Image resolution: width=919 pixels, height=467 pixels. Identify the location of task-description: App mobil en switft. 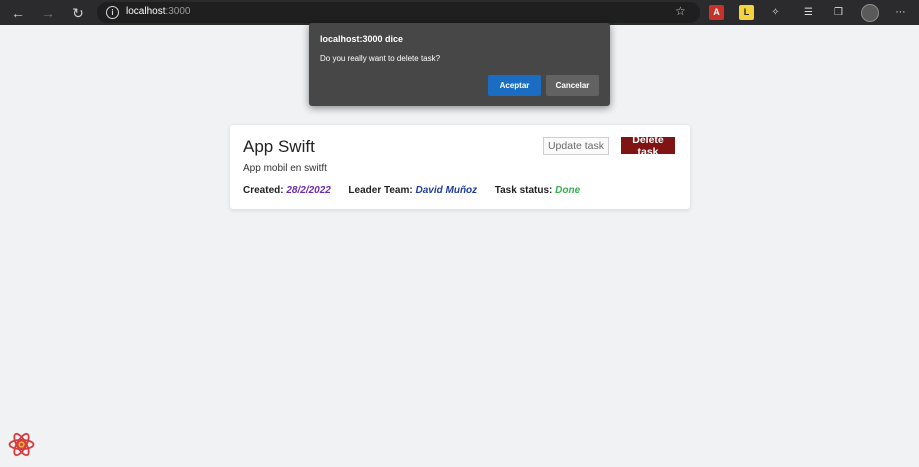
(285, 168).